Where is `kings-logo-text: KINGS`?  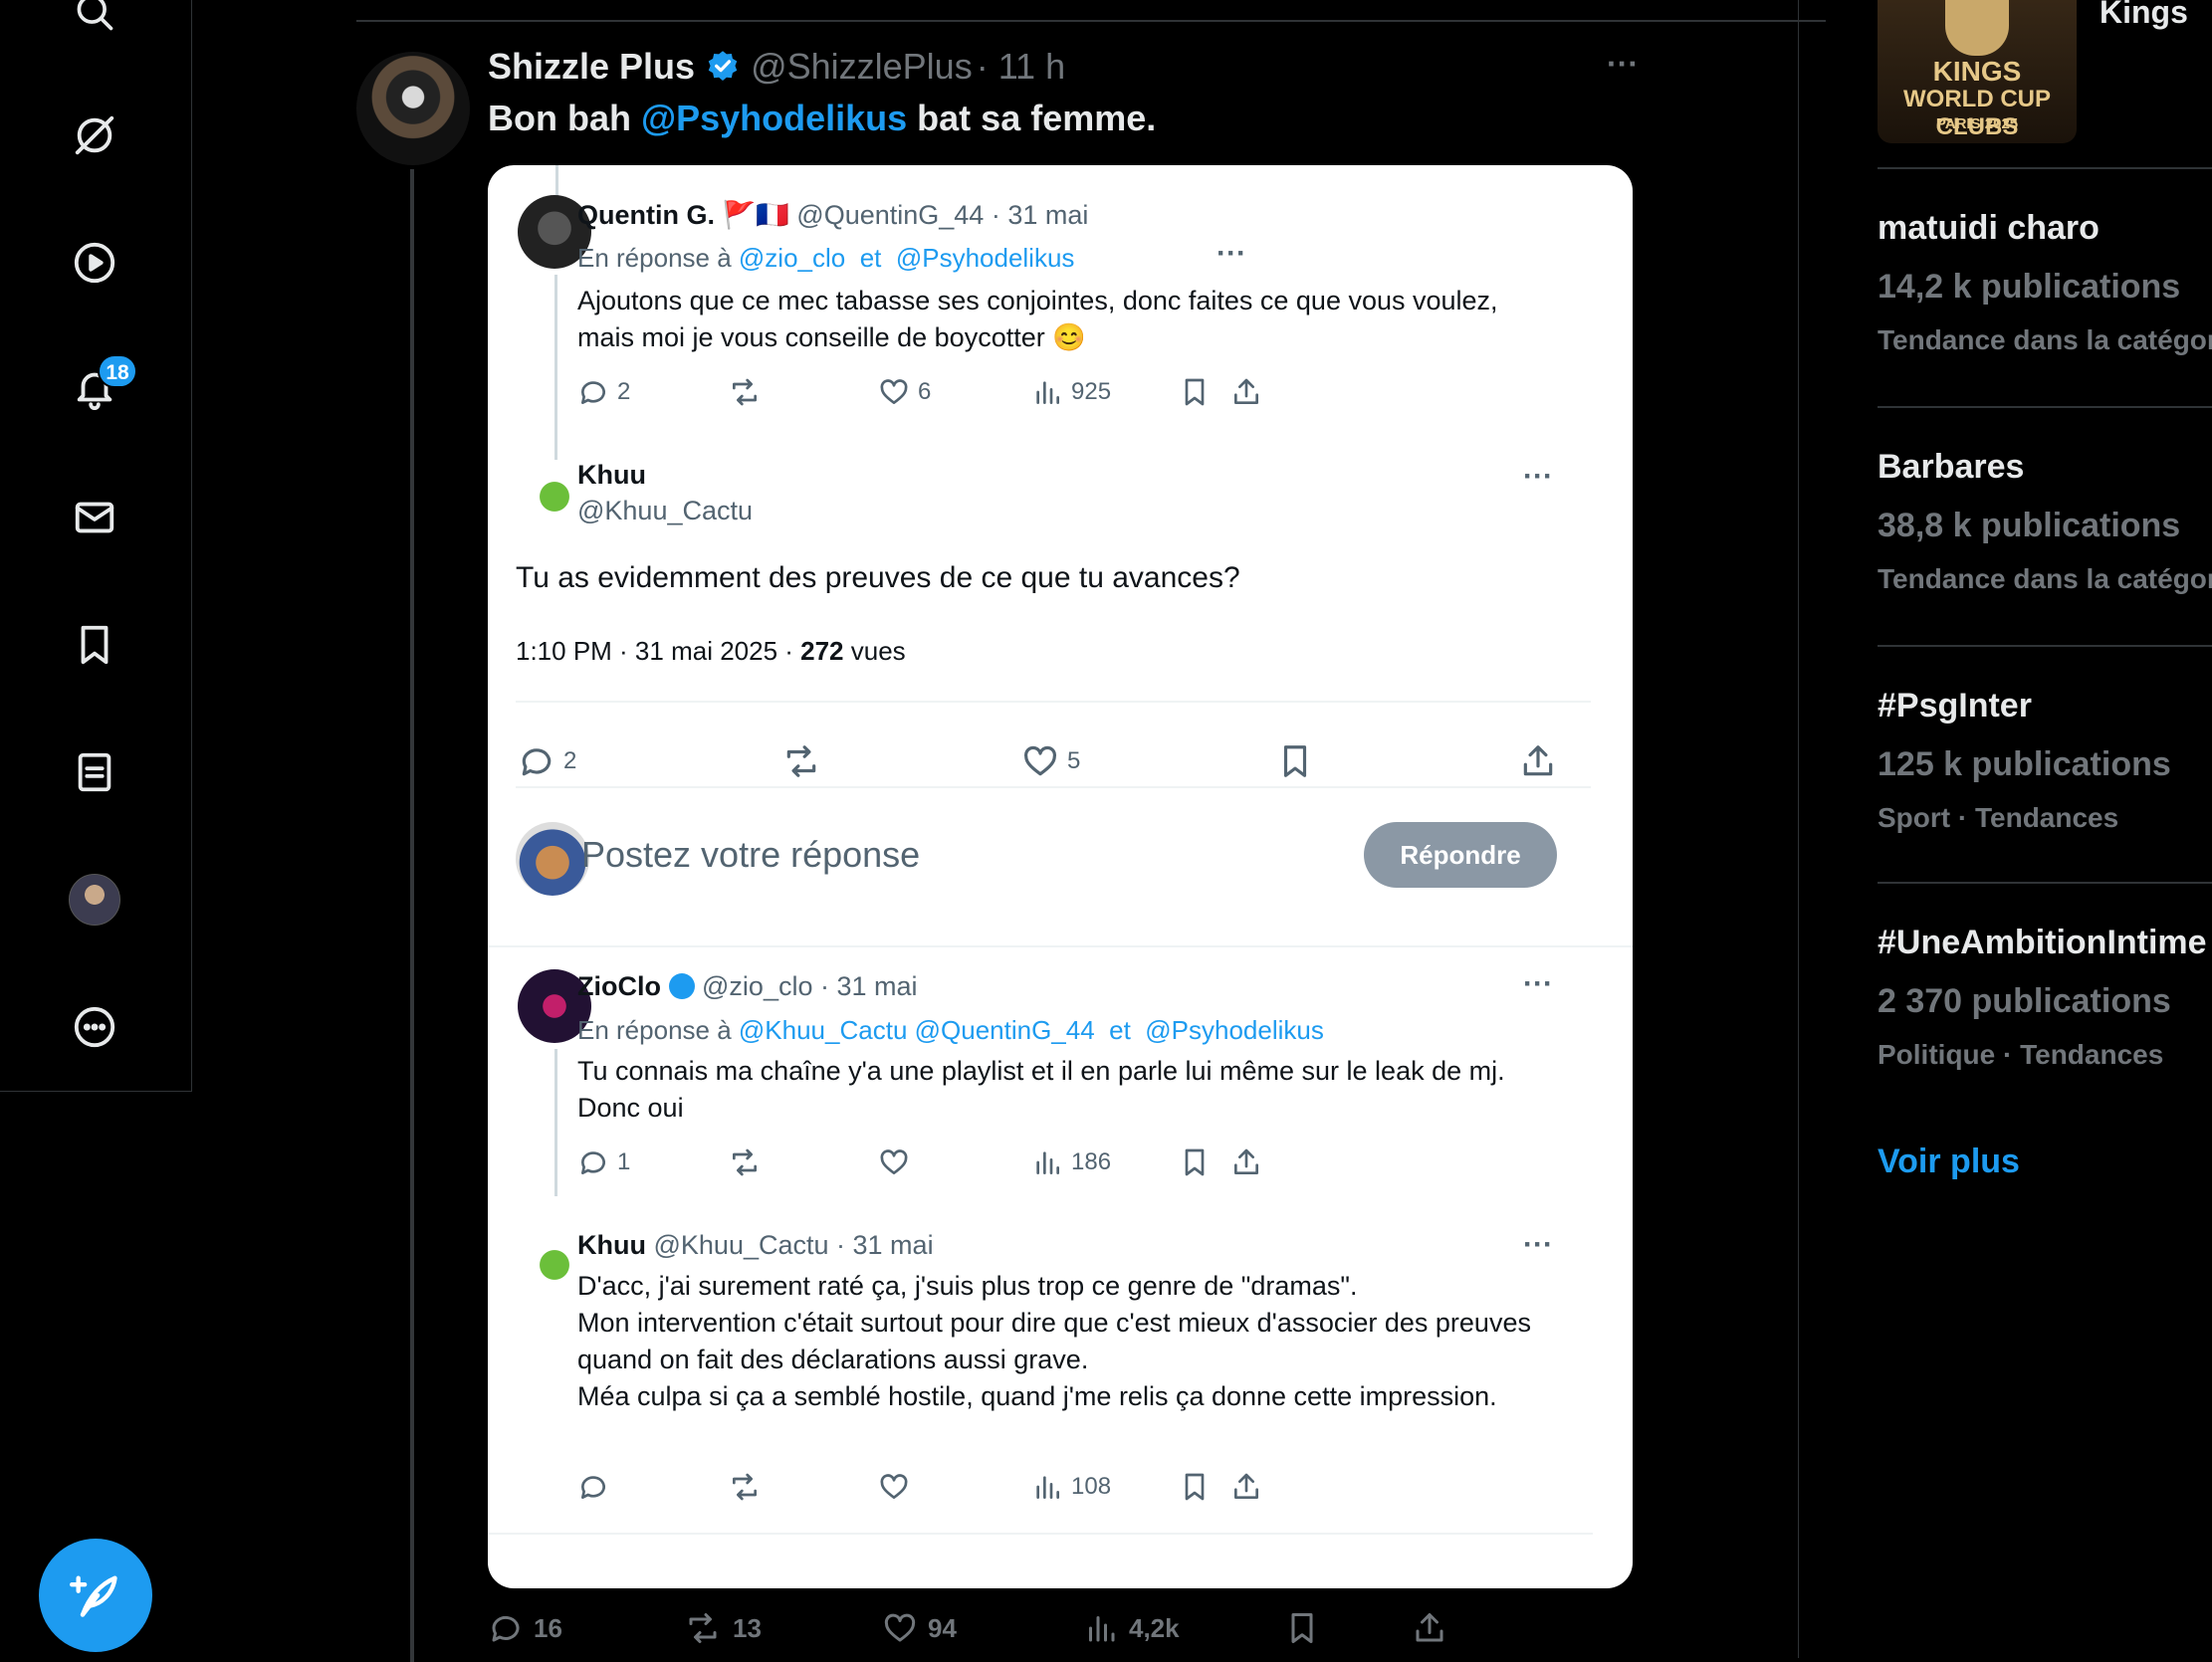
kings-logo-text: KINGS is located at coordinates (1977, 71).